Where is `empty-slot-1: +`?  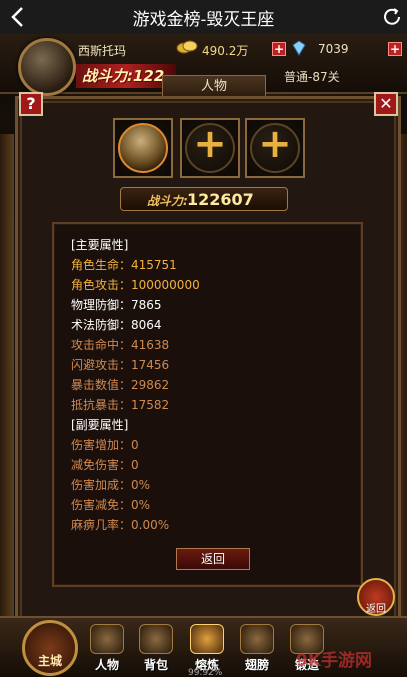 empty-slot-1: + is located at coordinates (210, 148).